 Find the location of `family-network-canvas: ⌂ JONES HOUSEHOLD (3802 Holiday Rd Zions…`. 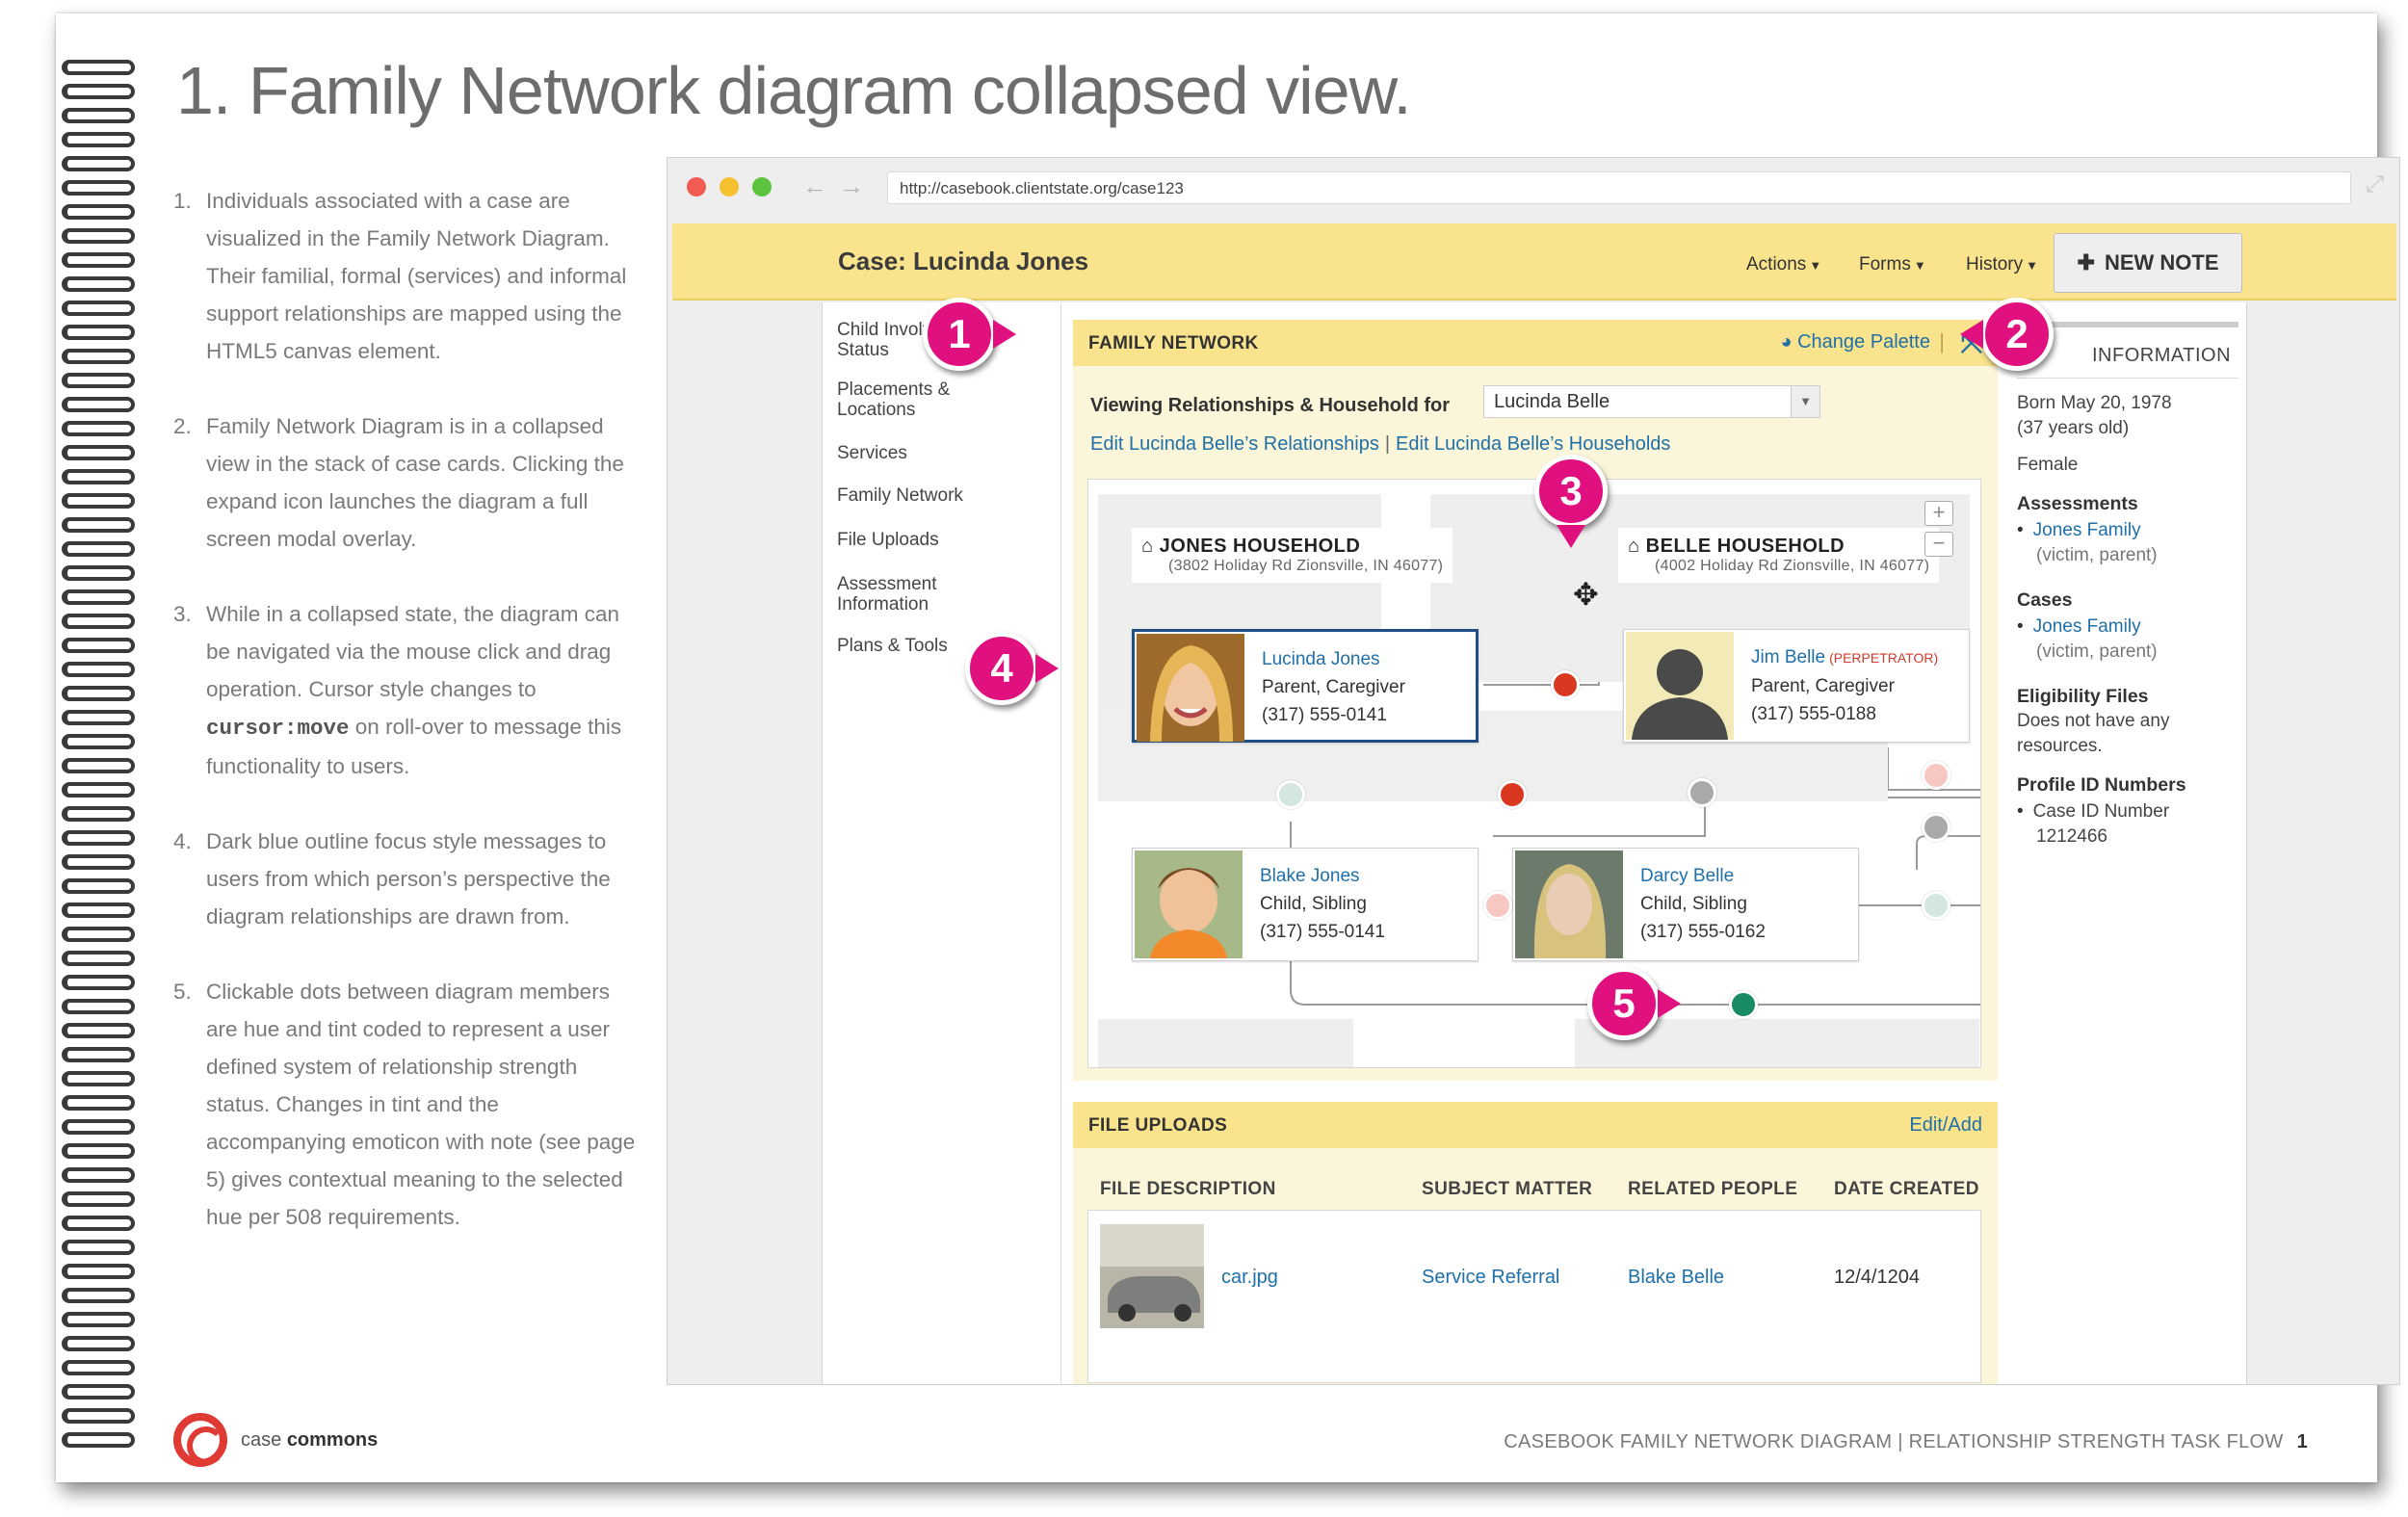

family-network-canvas: ⌂ JONES HOUSEHOLD (3802 Holiday Rd Zions… is located at coordinates (1534, 773).